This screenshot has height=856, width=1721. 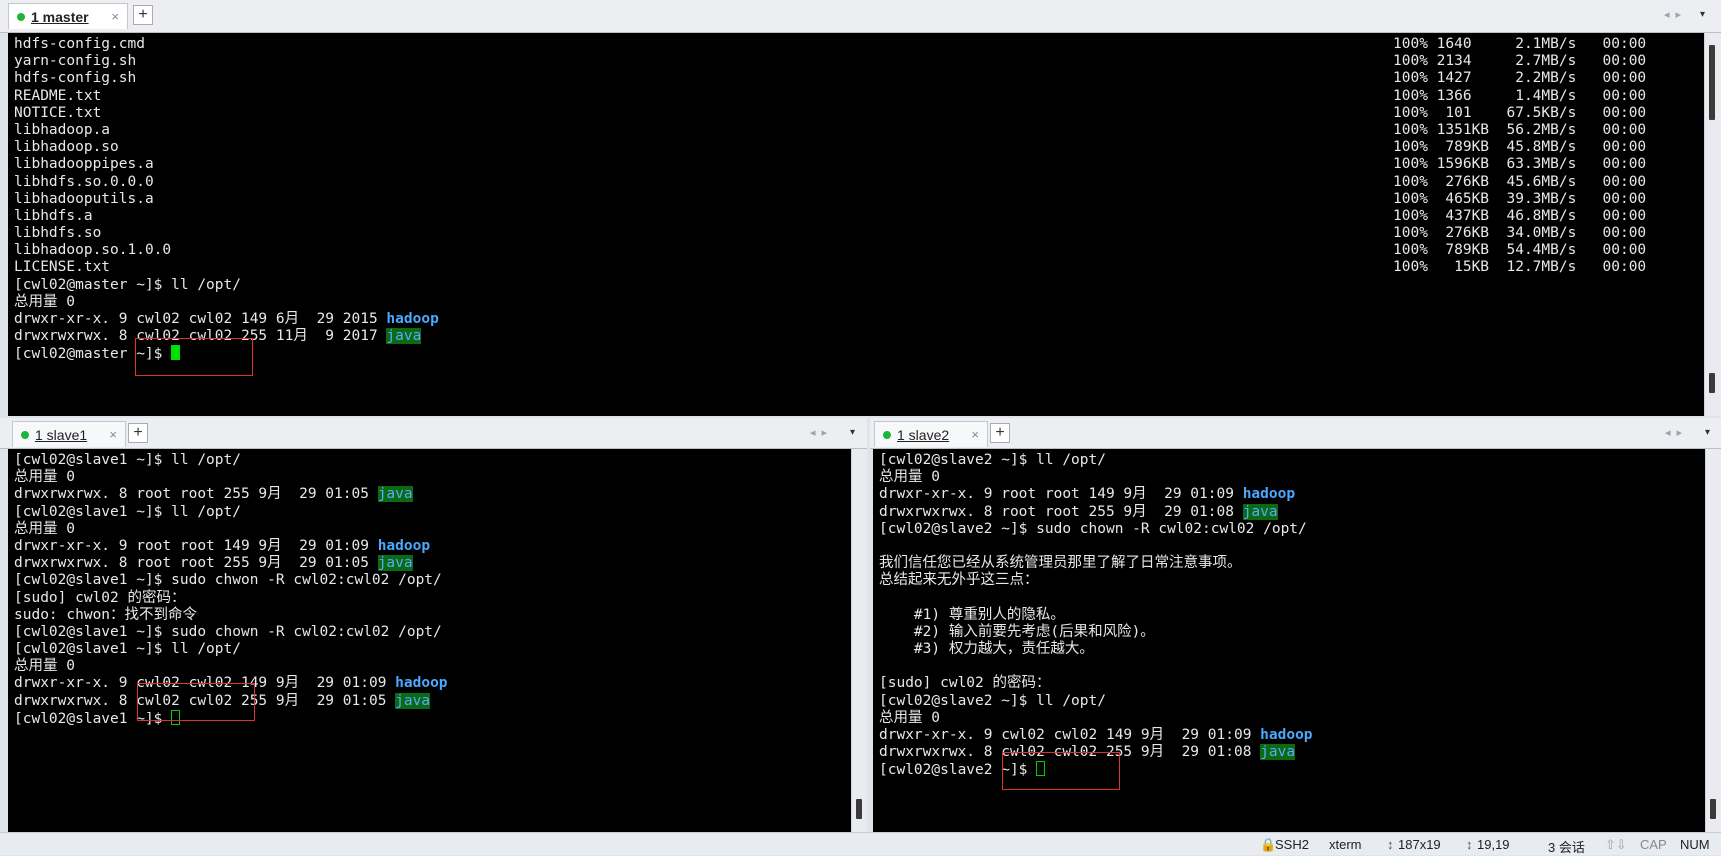 What do you see at coordinates (1096, 649) in the screenshot?
I see `terminal-line: #3) 权力越大，责任越大。` at bounding box center [1096, 649].